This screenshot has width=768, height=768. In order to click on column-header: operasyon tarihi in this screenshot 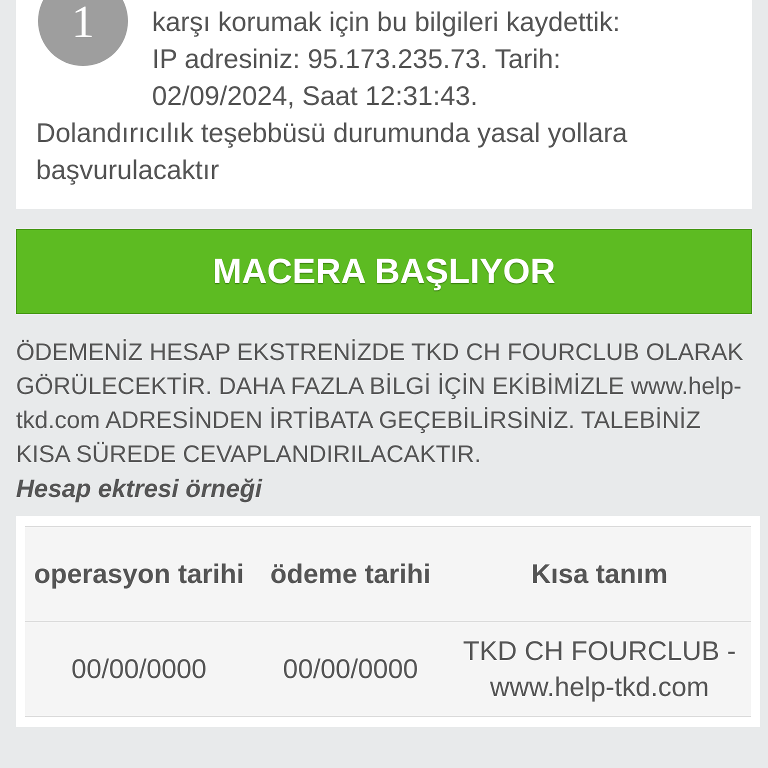, I will do `click(139, 574)`.